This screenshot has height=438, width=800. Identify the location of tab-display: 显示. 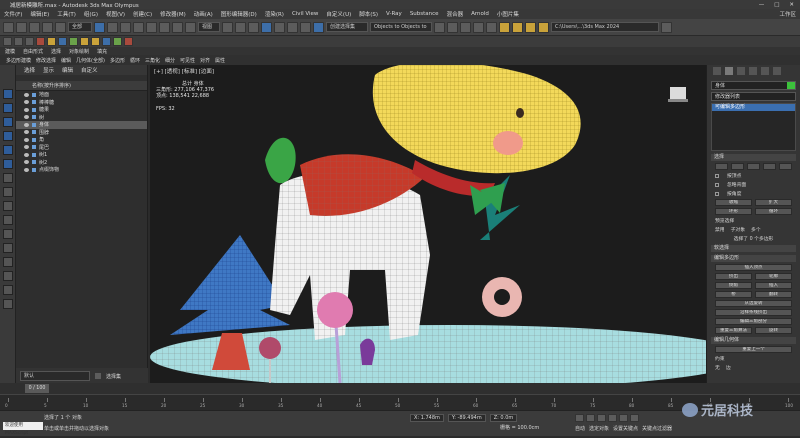
(48, 70).